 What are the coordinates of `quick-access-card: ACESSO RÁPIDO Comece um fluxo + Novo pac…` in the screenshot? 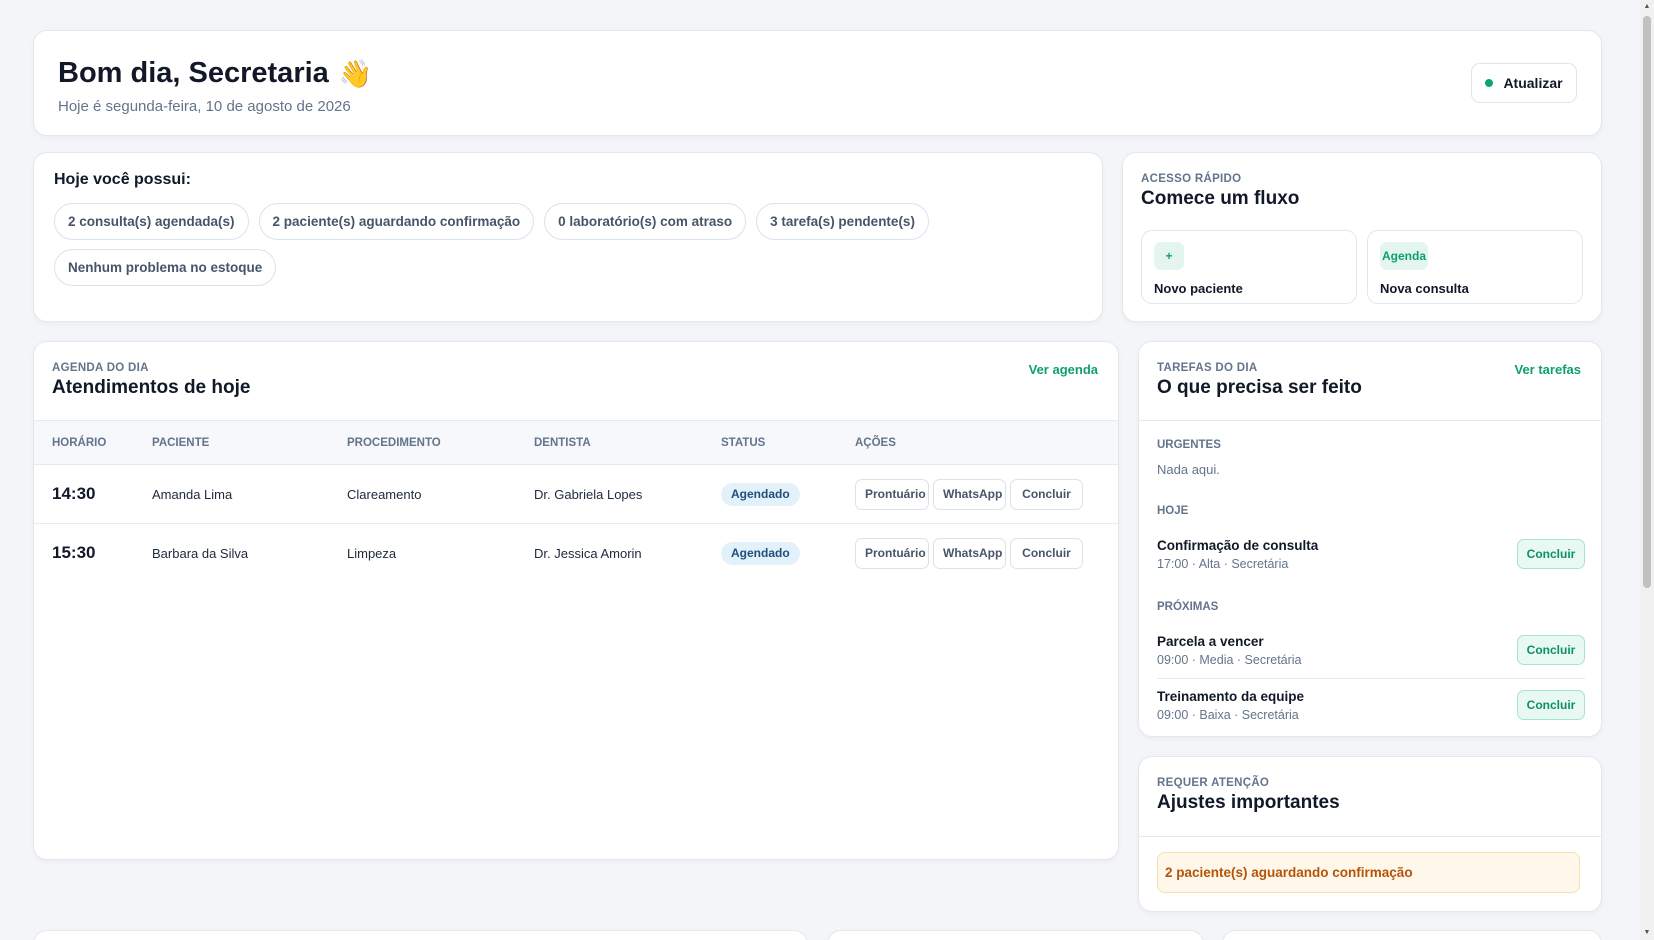 It's located at (1362, 237).